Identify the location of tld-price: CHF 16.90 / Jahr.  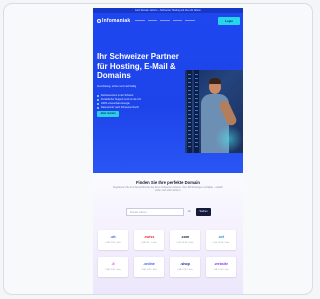
(221, 243).